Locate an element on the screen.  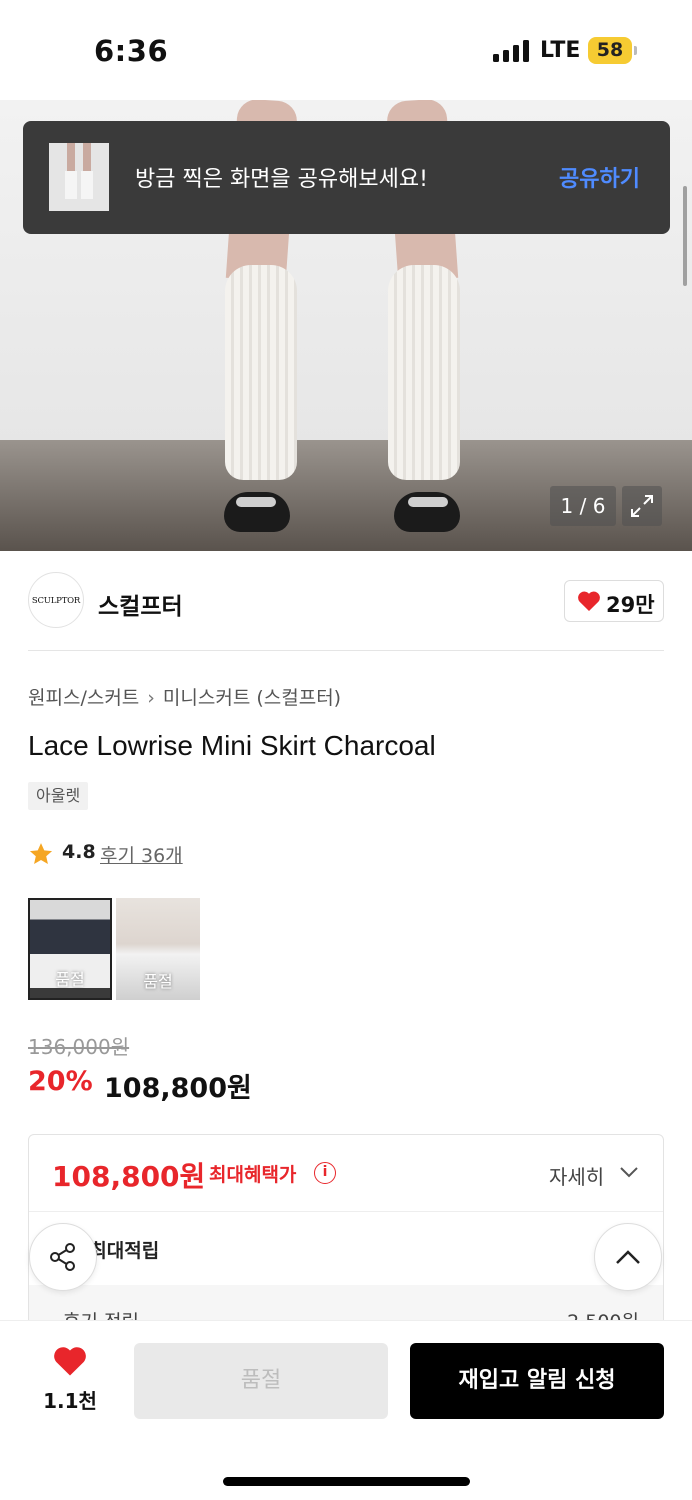
brand-like-button: 29만 is located at coordinates (614, 601).